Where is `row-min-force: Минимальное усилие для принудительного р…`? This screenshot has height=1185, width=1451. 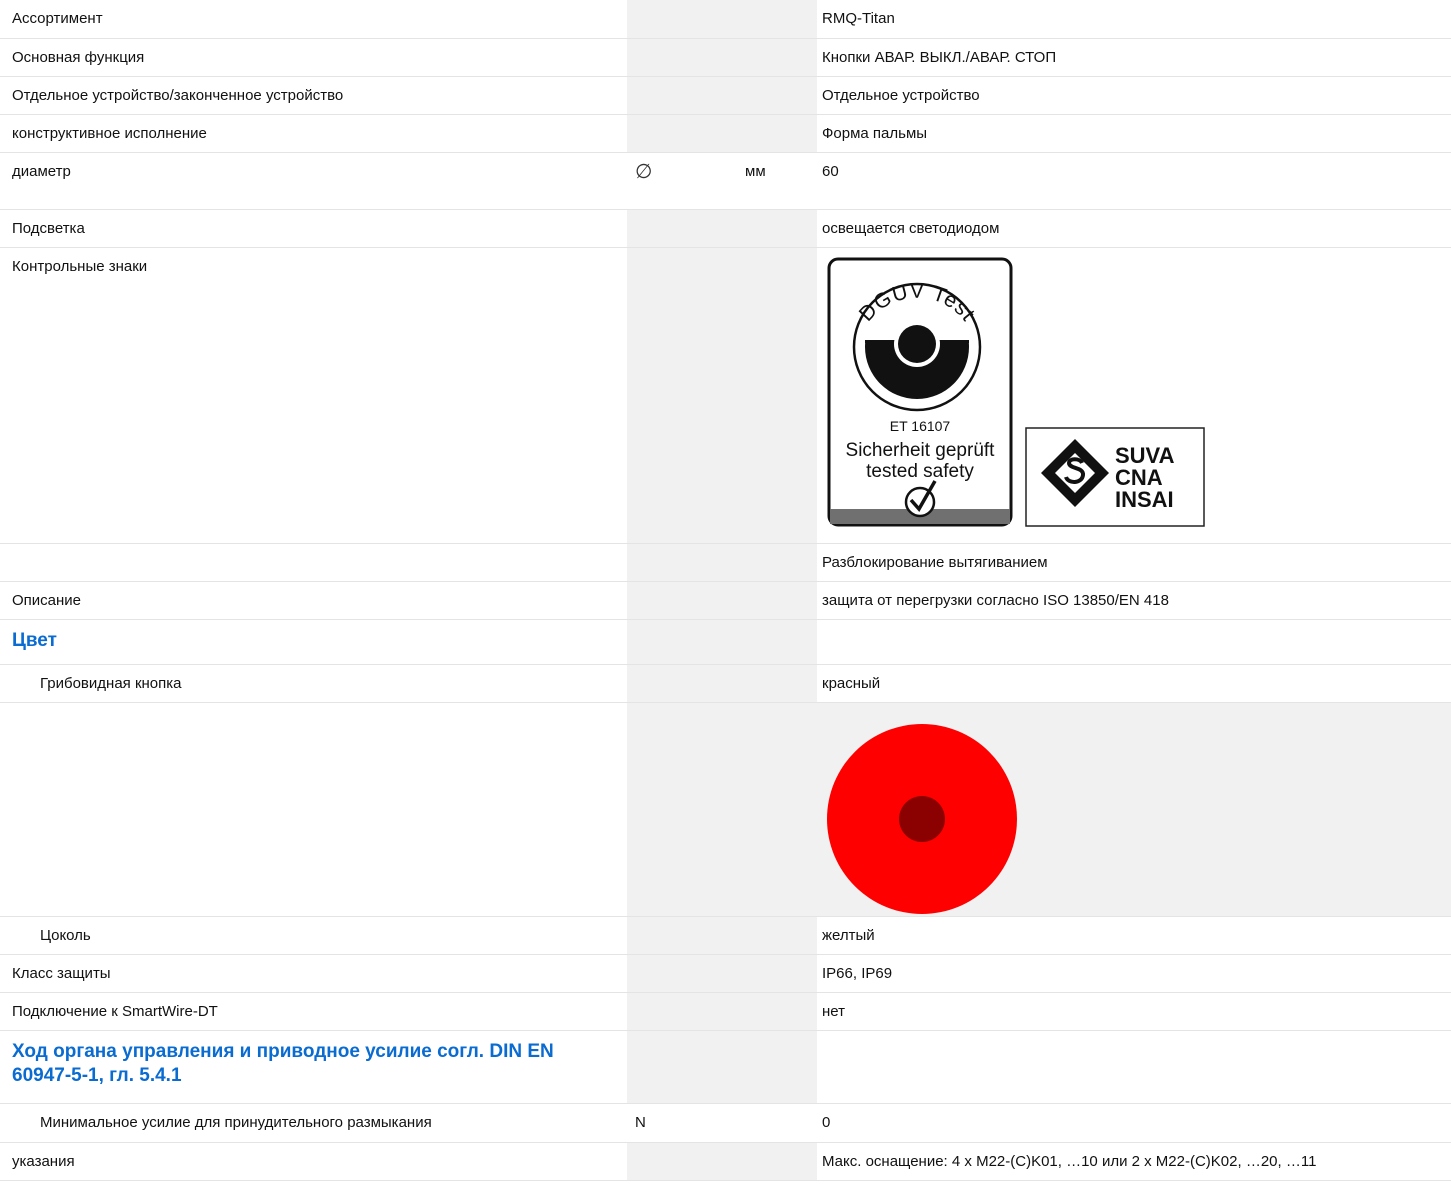
row-min-force: Минимальное усилие для принудительного р… is located at coordinates (725, 1123).